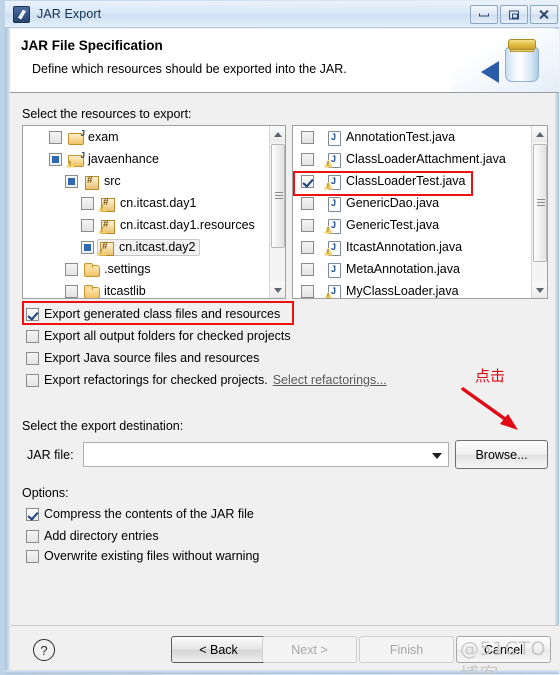  I want to click on tree-scrollbar, so click(277, 212).